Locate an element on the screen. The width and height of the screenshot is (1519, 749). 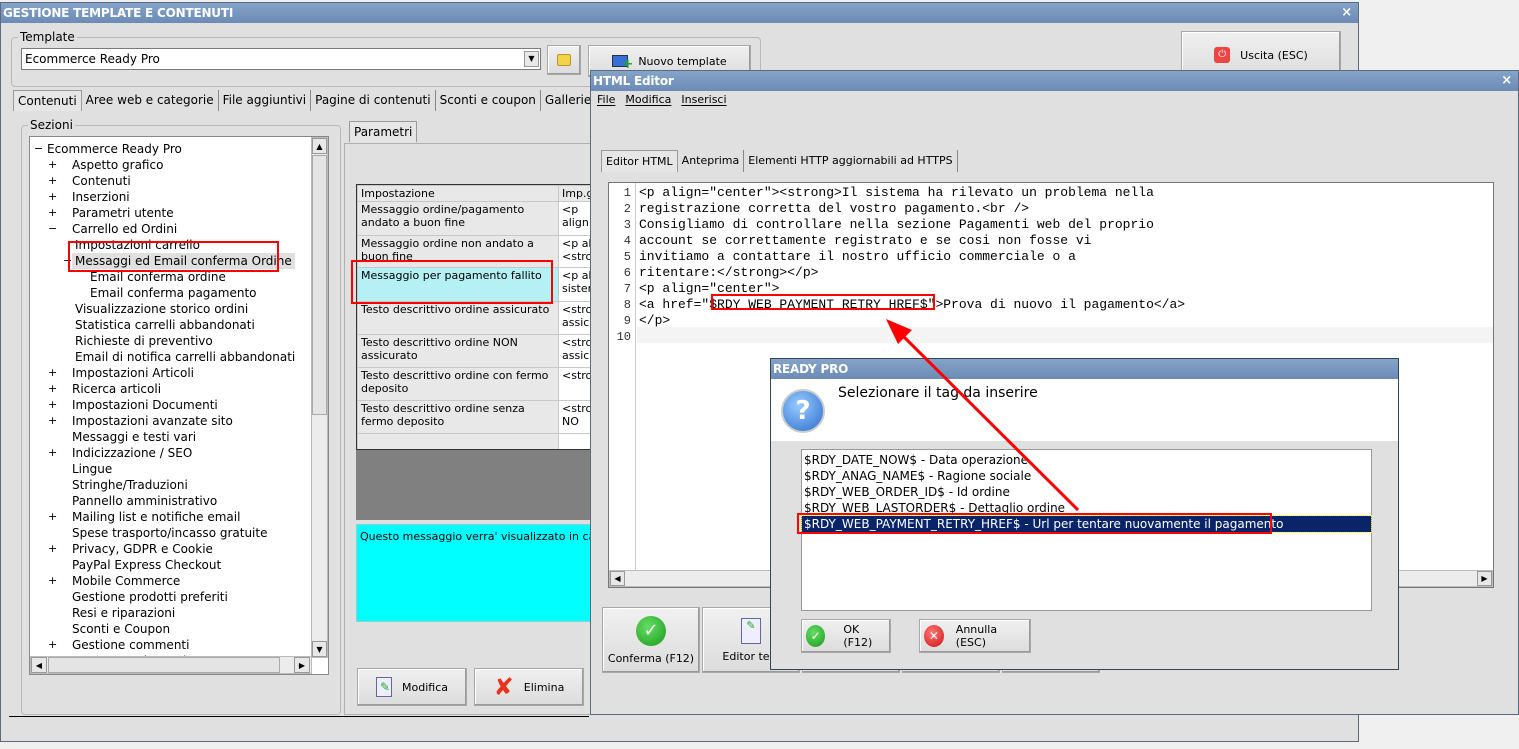
scroll-thumb is located at coordinates (319, 285).